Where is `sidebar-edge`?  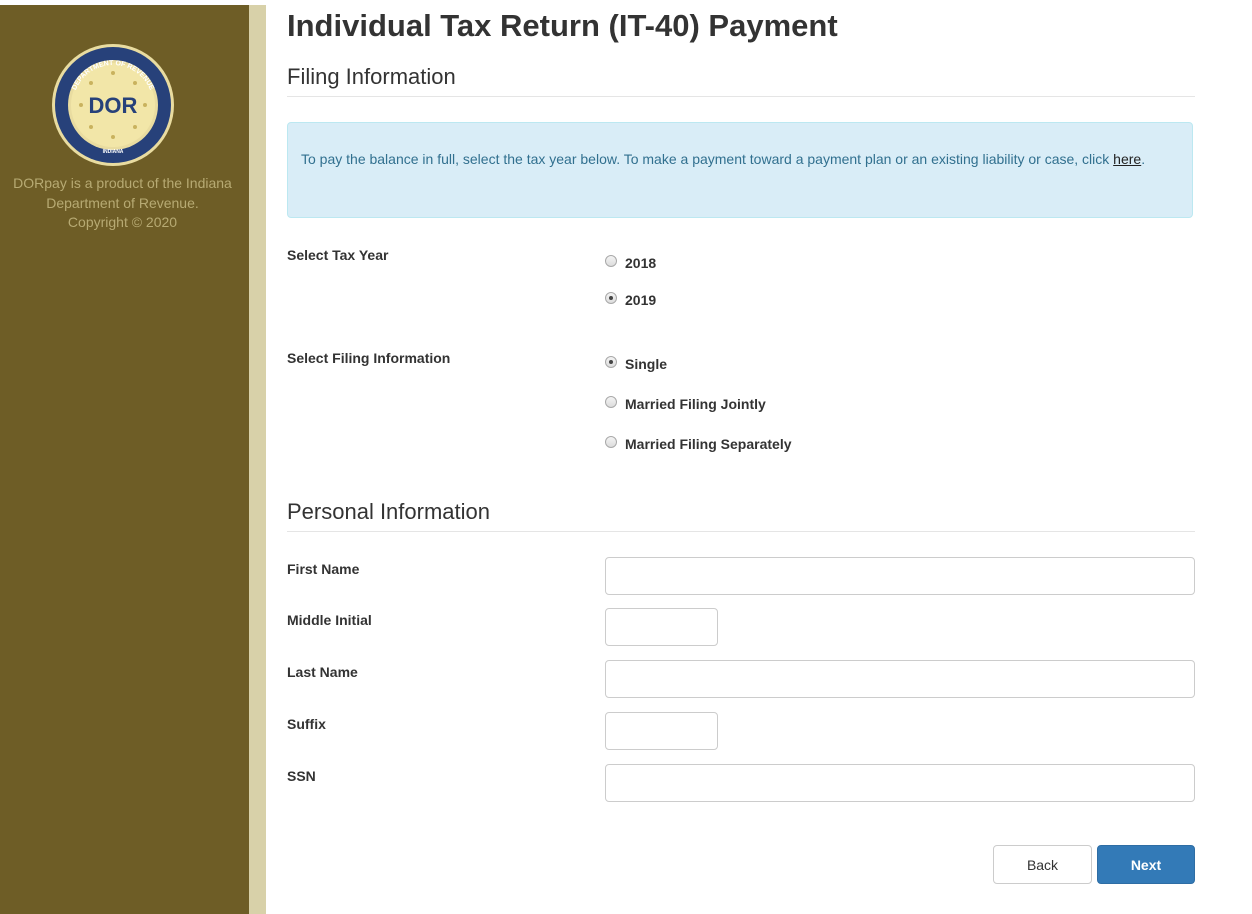
sidebar-edge is located at coordinates (257, 459).